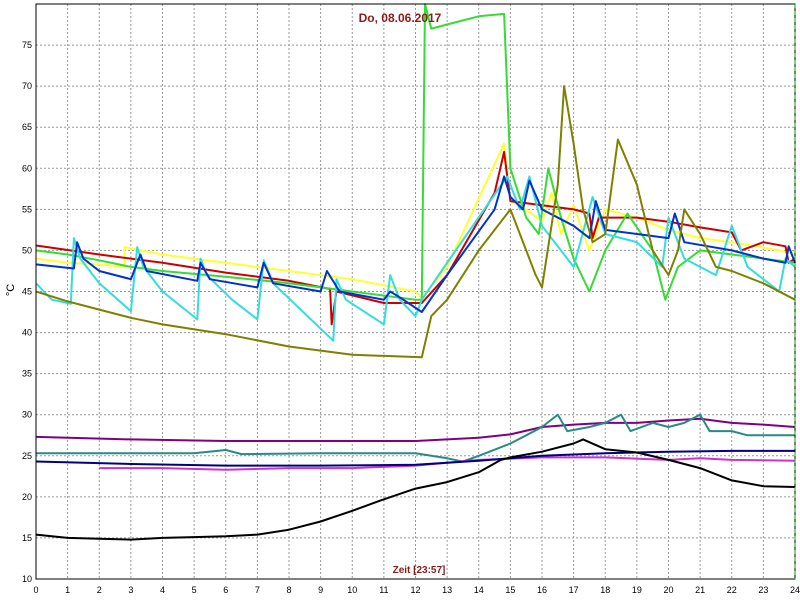 The image size is (800, 600). Describe the element at coordinates (130, 590) in the screenshot. I see `x-tick-label: 3` at that location.